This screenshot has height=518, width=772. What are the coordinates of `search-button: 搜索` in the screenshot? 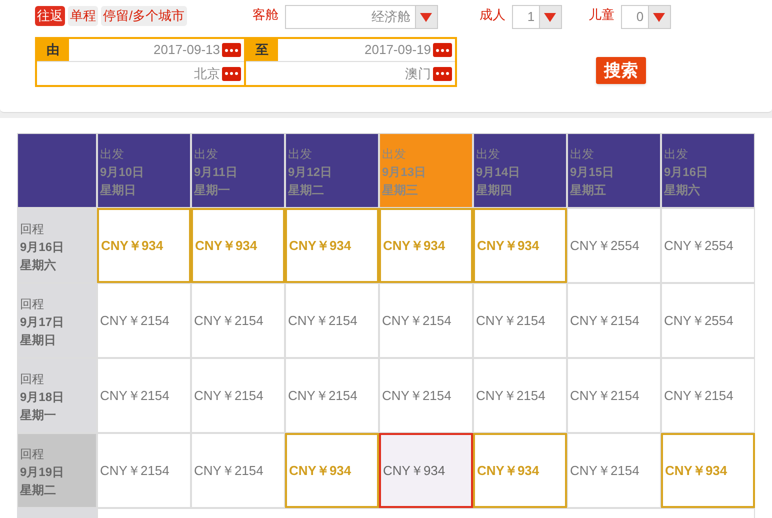 It's located at (621, 70).